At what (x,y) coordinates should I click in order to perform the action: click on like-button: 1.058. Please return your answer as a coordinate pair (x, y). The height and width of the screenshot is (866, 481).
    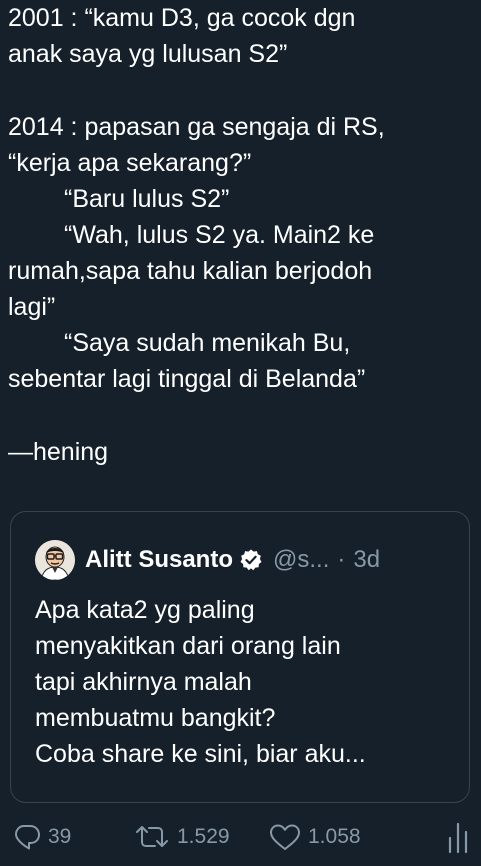
    Looking at the image, I should click on (314, 837).